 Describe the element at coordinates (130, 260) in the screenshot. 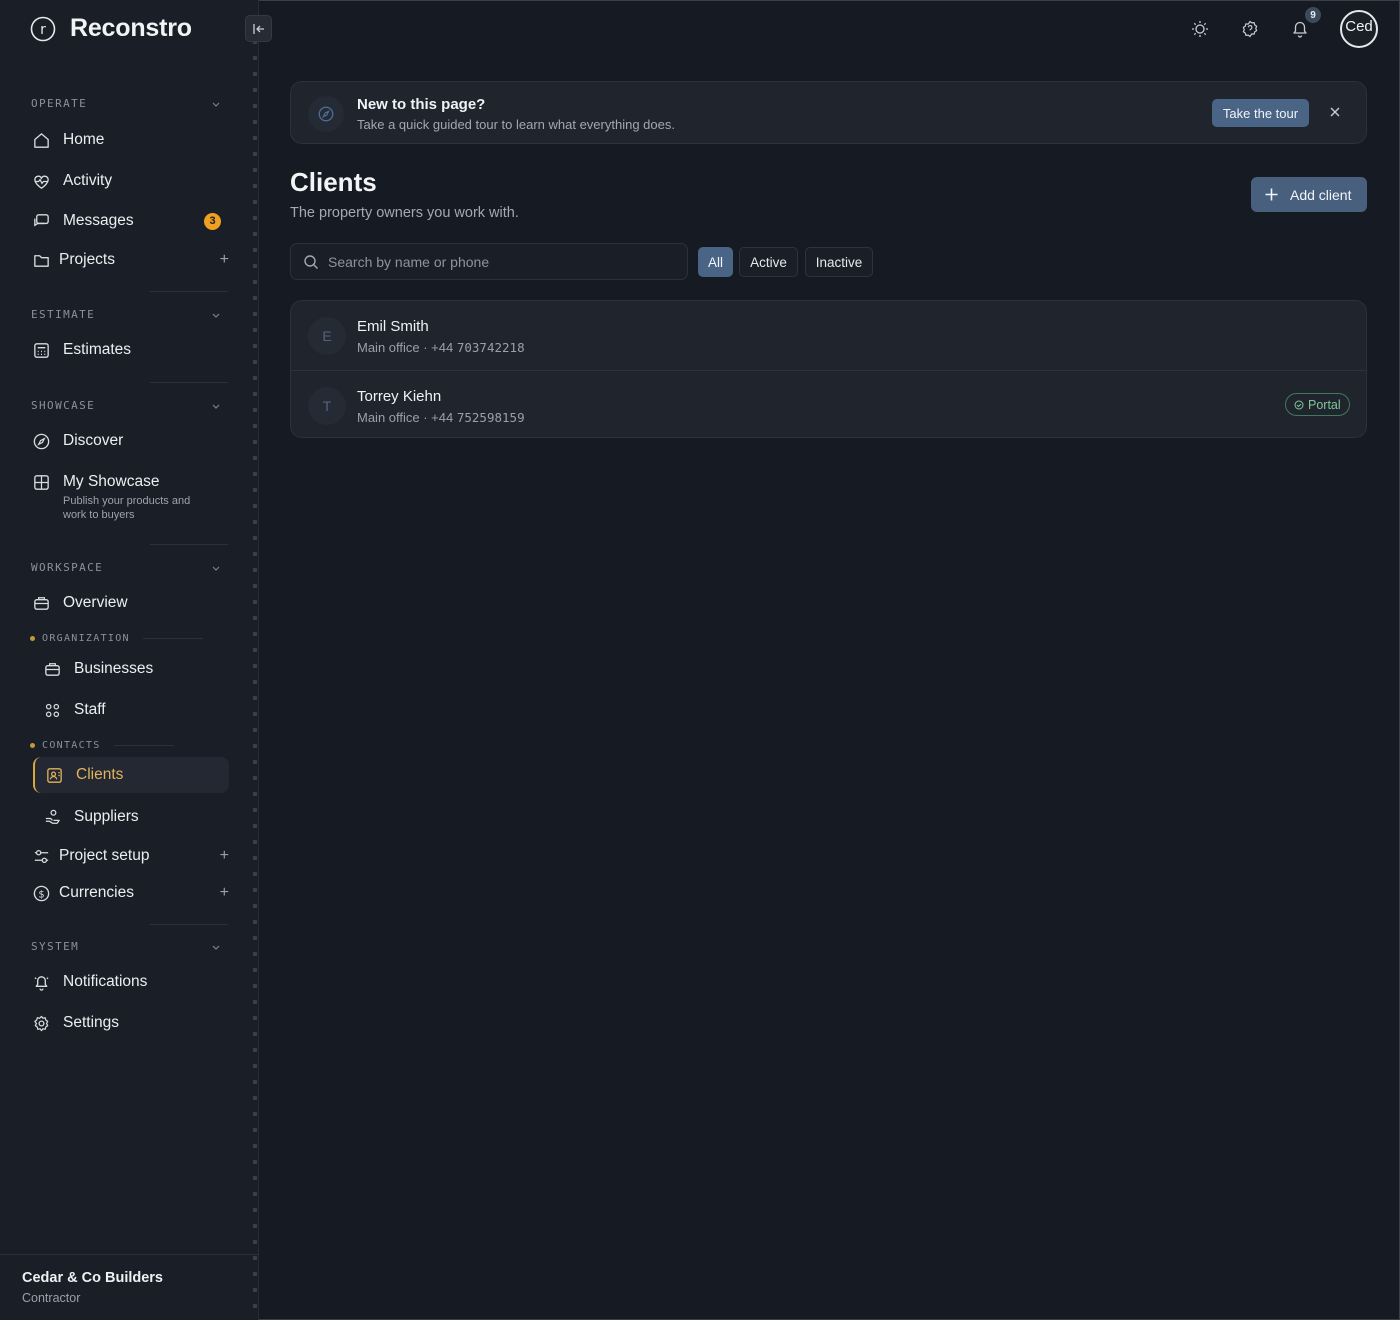

I see `sidebar-item-projects: Projects +` at that location.